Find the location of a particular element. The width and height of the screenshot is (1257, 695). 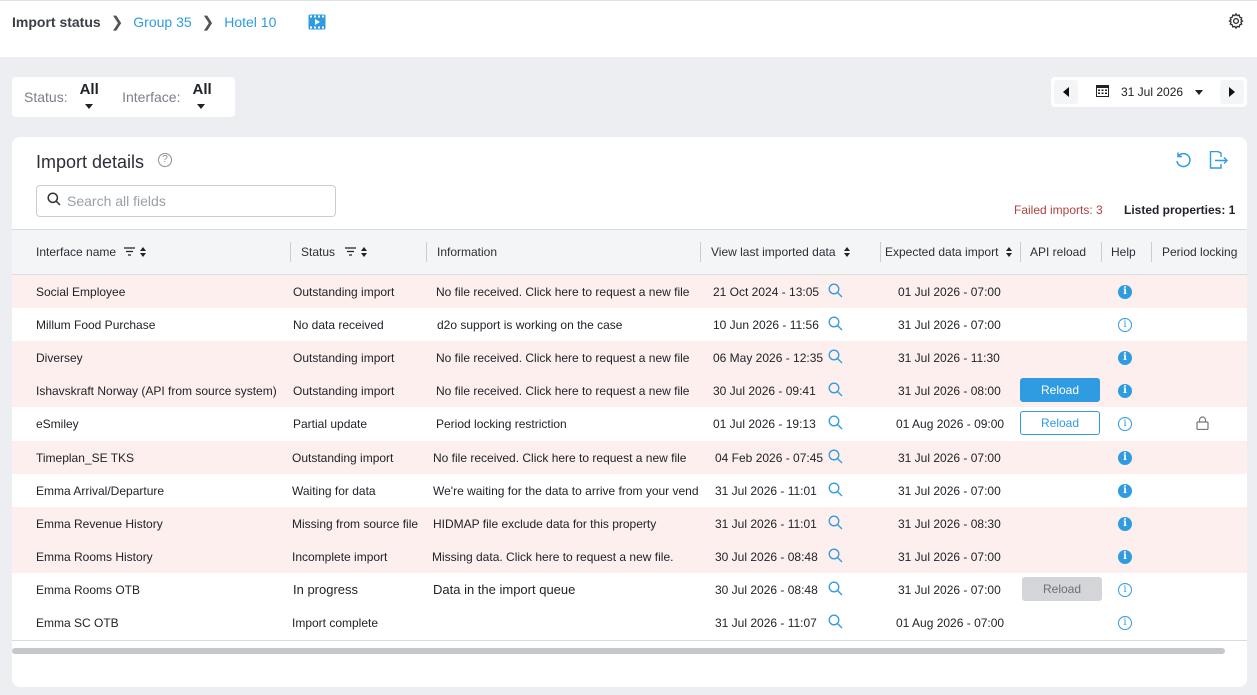

interface-name-cell: Emma Revenue History is located at coordinates (99, 523).